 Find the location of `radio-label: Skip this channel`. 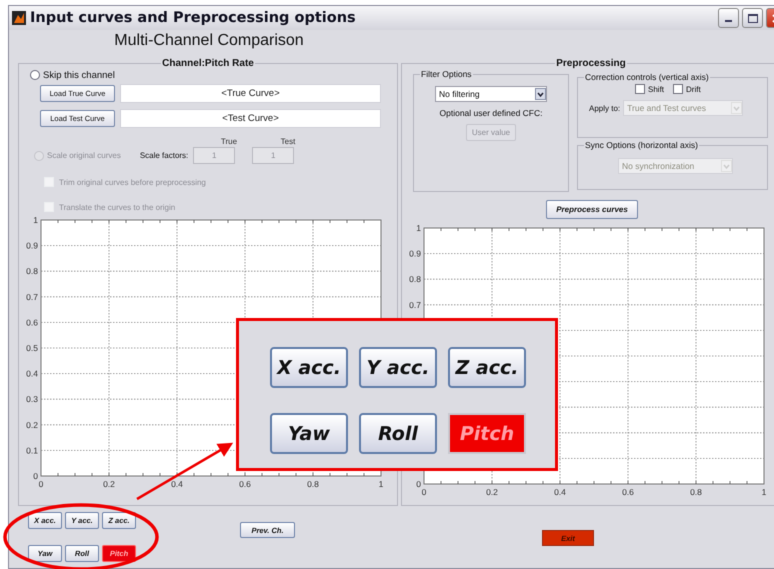

radio-label: Skip this channel is located at coordinates (79, 75).